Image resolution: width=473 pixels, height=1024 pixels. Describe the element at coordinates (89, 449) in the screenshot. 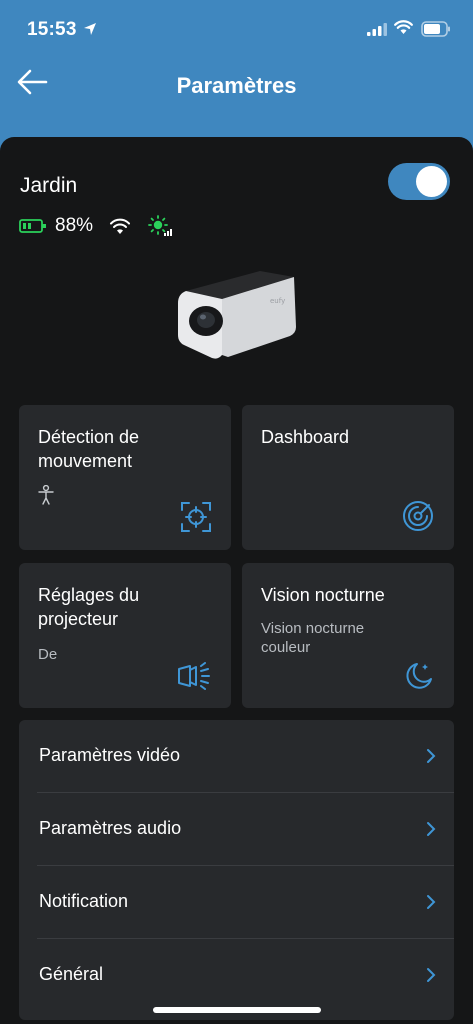

I see `tile-title: Détection de mouvement` at that location.